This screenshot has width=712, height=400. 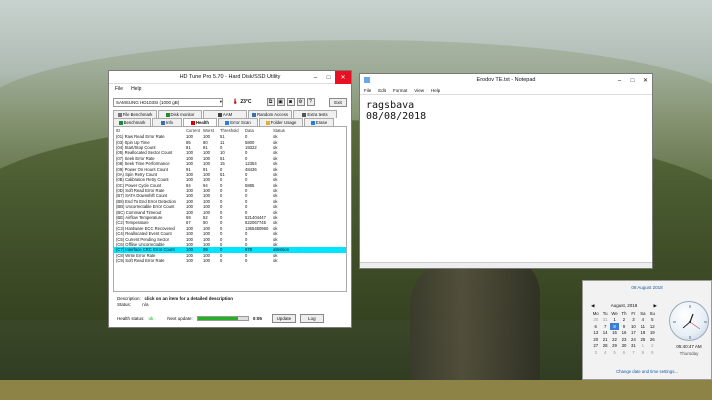 What do you see at coordinates (604, 352) in the screenshot?
I see `calendar-day: 4` at bounding box center [604, 352].